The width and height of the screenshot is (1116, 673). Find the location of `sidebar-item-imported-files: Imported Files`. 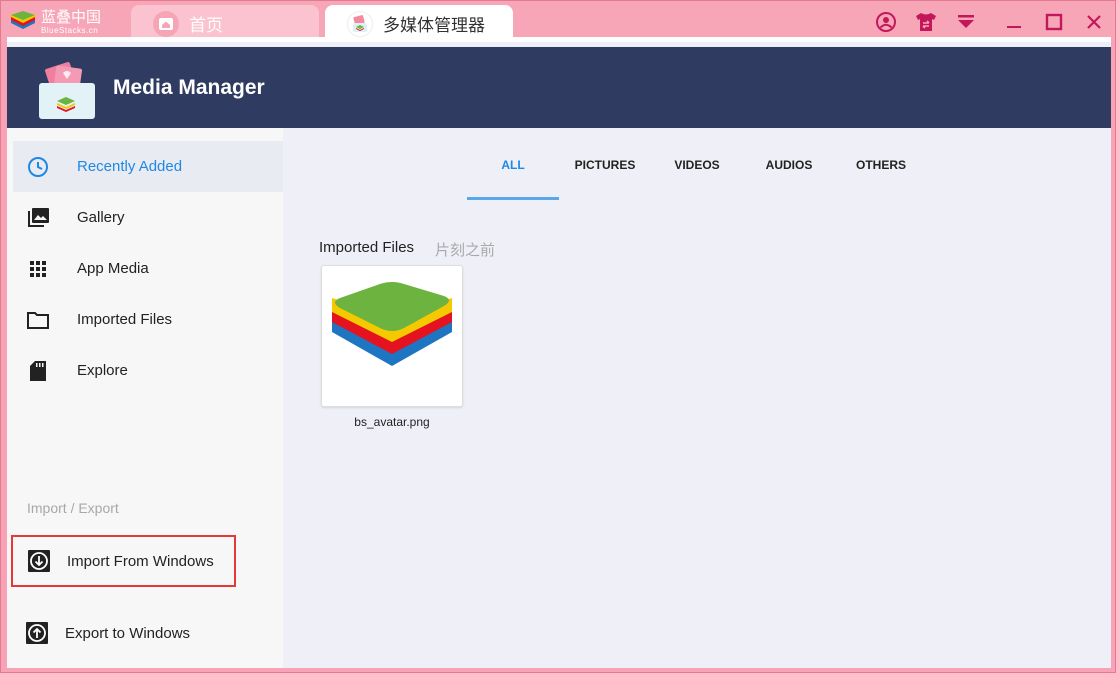

sidebar-item-imported-files: Imported Files is located at coordinates (148, 319).